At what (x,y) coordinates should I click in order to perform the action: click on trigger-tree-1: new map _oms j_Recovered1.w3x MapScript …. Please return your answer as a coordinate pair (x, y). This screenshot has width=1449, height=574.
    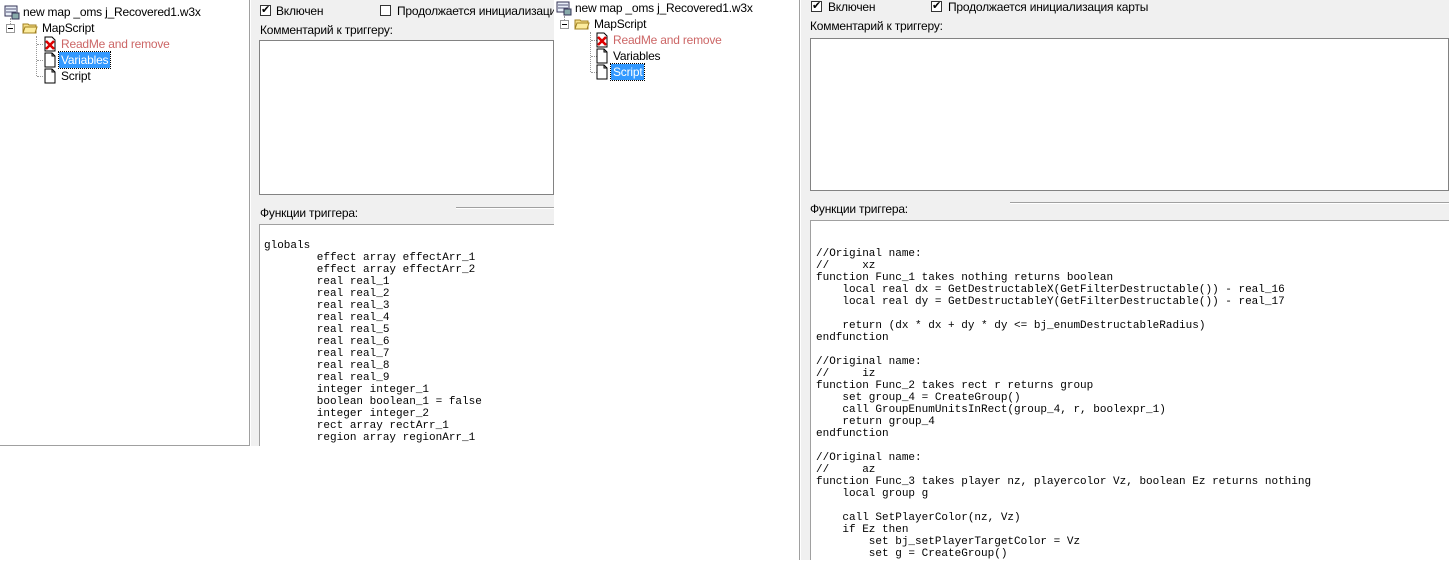
    Looking at the image, I should click on (125, 223).